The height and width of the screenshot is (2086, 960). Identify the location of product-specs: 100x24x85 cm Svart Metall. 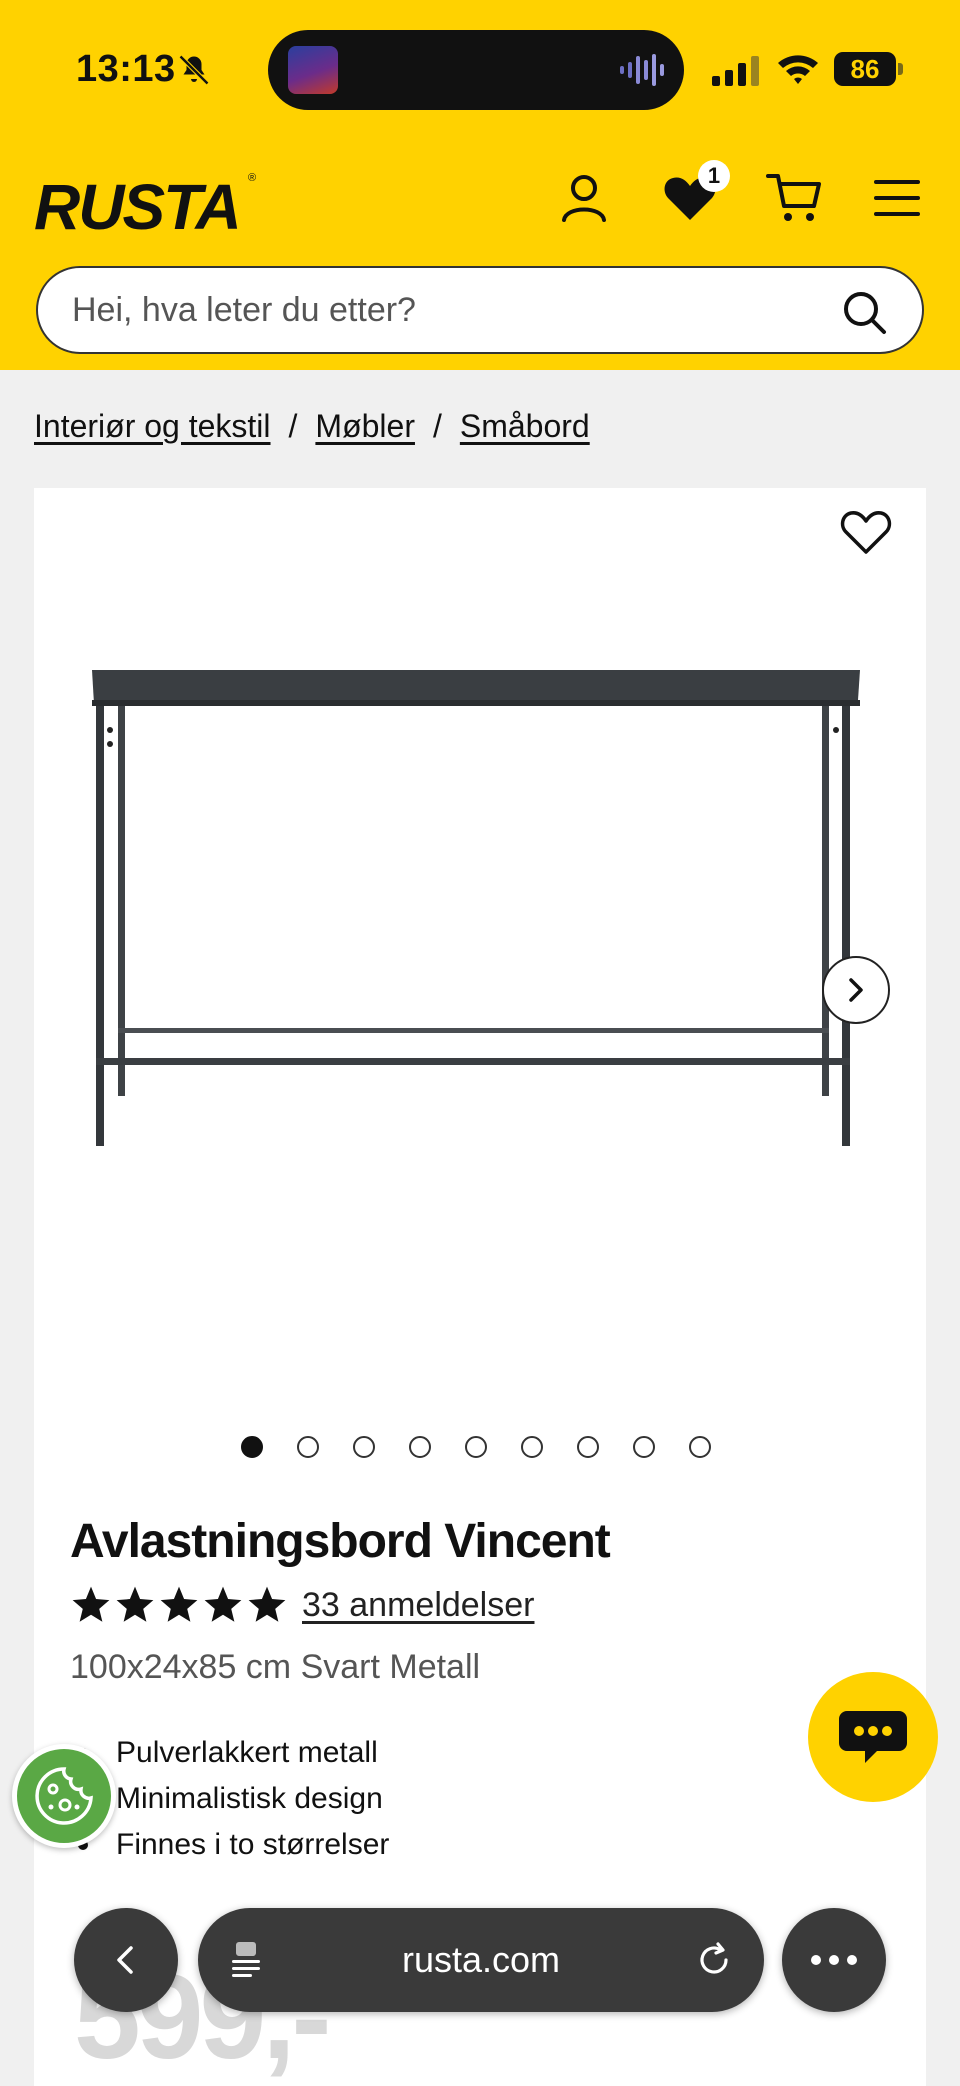
(275, 1667).